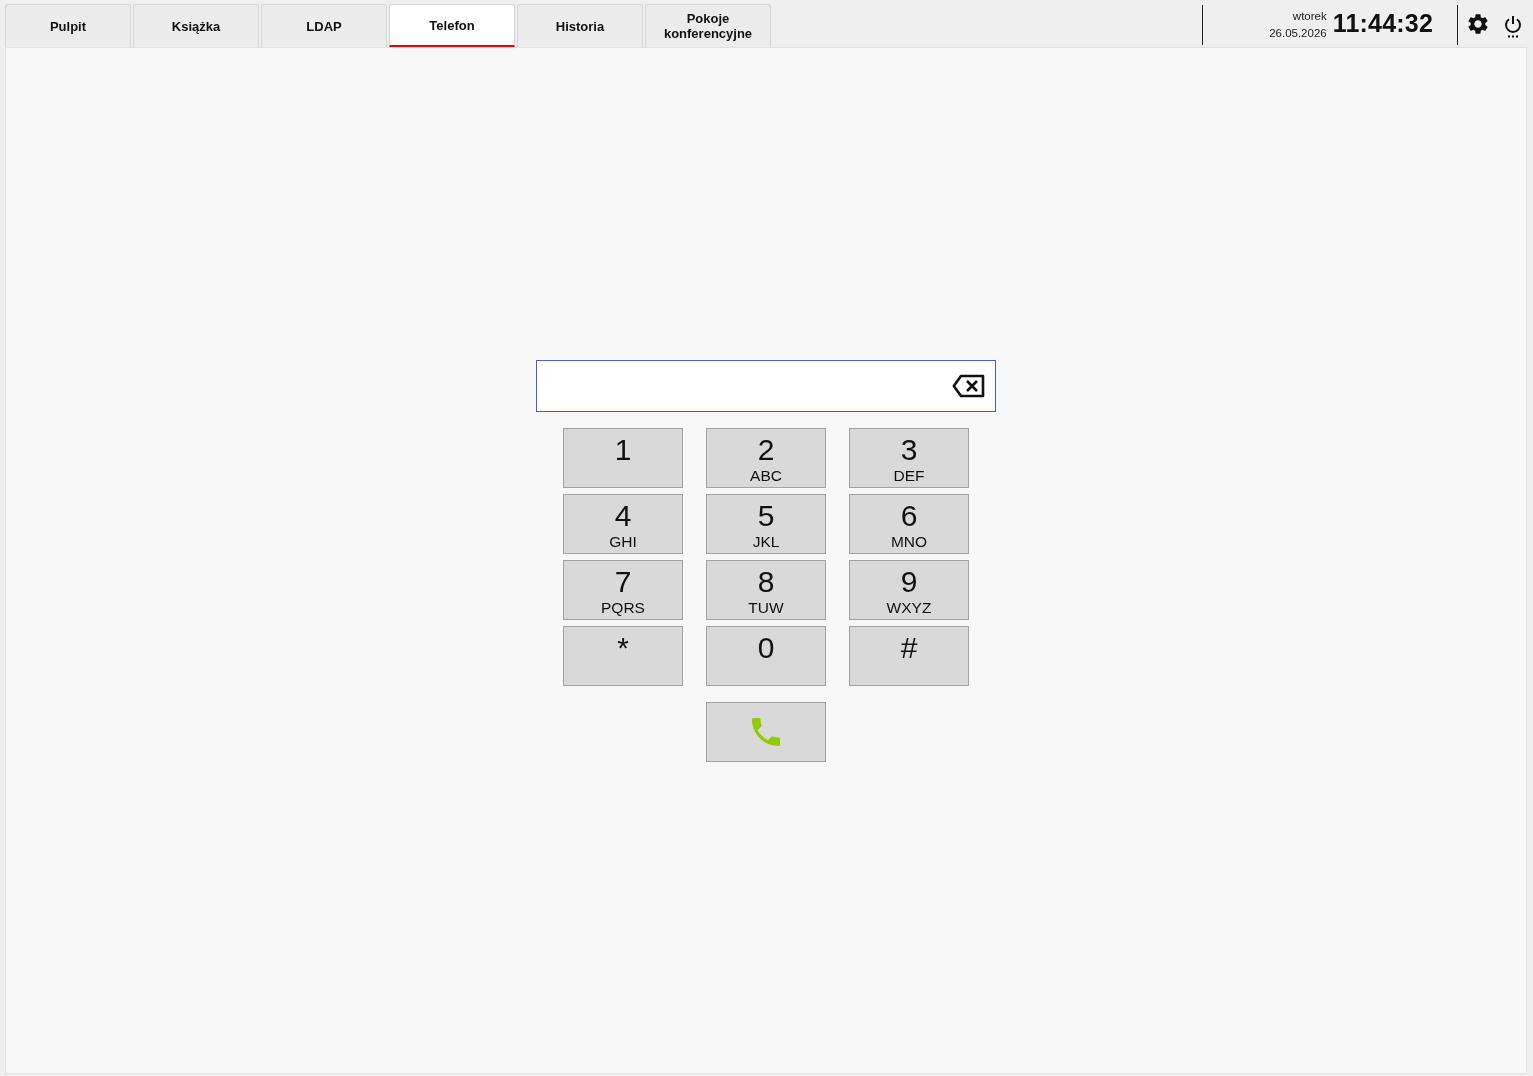  Describe the element at coordinates (623, 589) in the screenshot. I see `dial-key: 7 PQRS` at that location.